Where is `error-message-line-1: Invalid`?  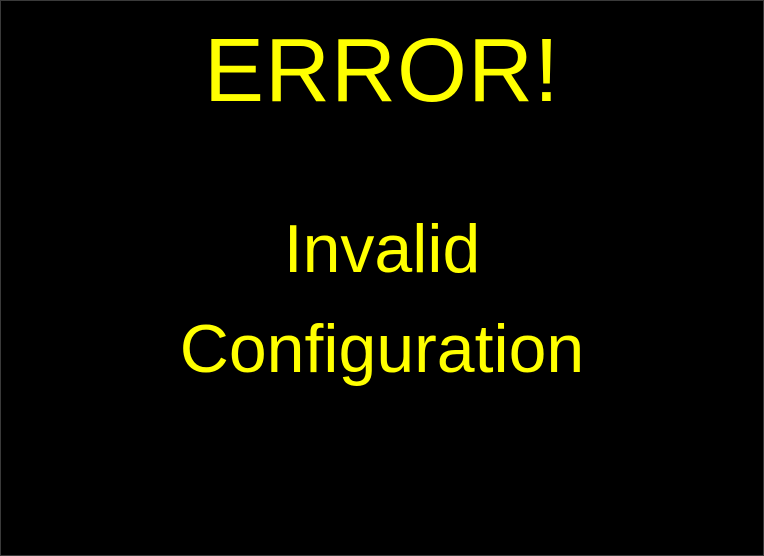
error-message-line-1: Invalid is located at coordinates (382, 249).